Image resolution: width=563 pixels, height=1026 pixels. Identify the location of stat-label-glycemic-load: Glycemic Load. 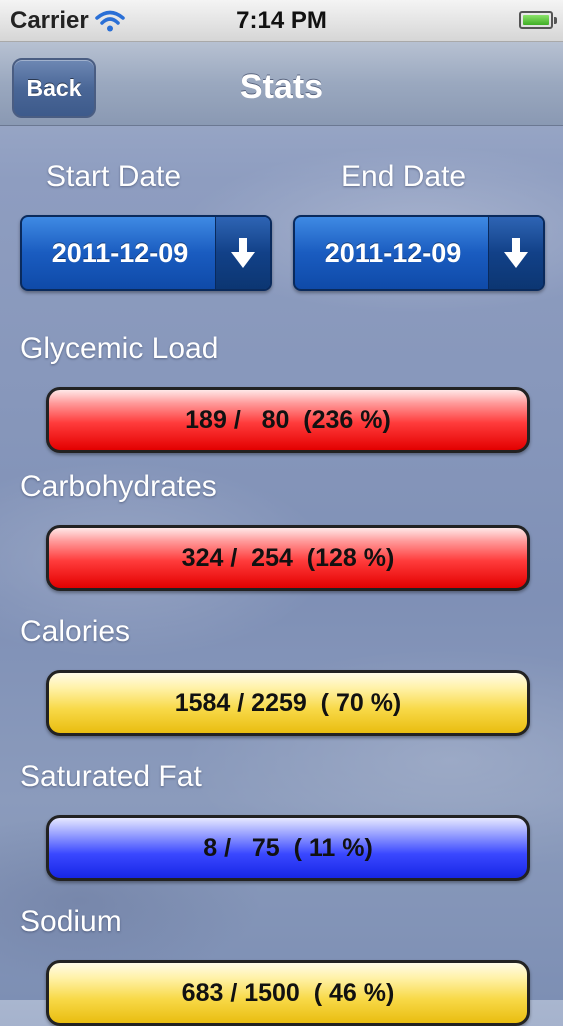
(119, 348).